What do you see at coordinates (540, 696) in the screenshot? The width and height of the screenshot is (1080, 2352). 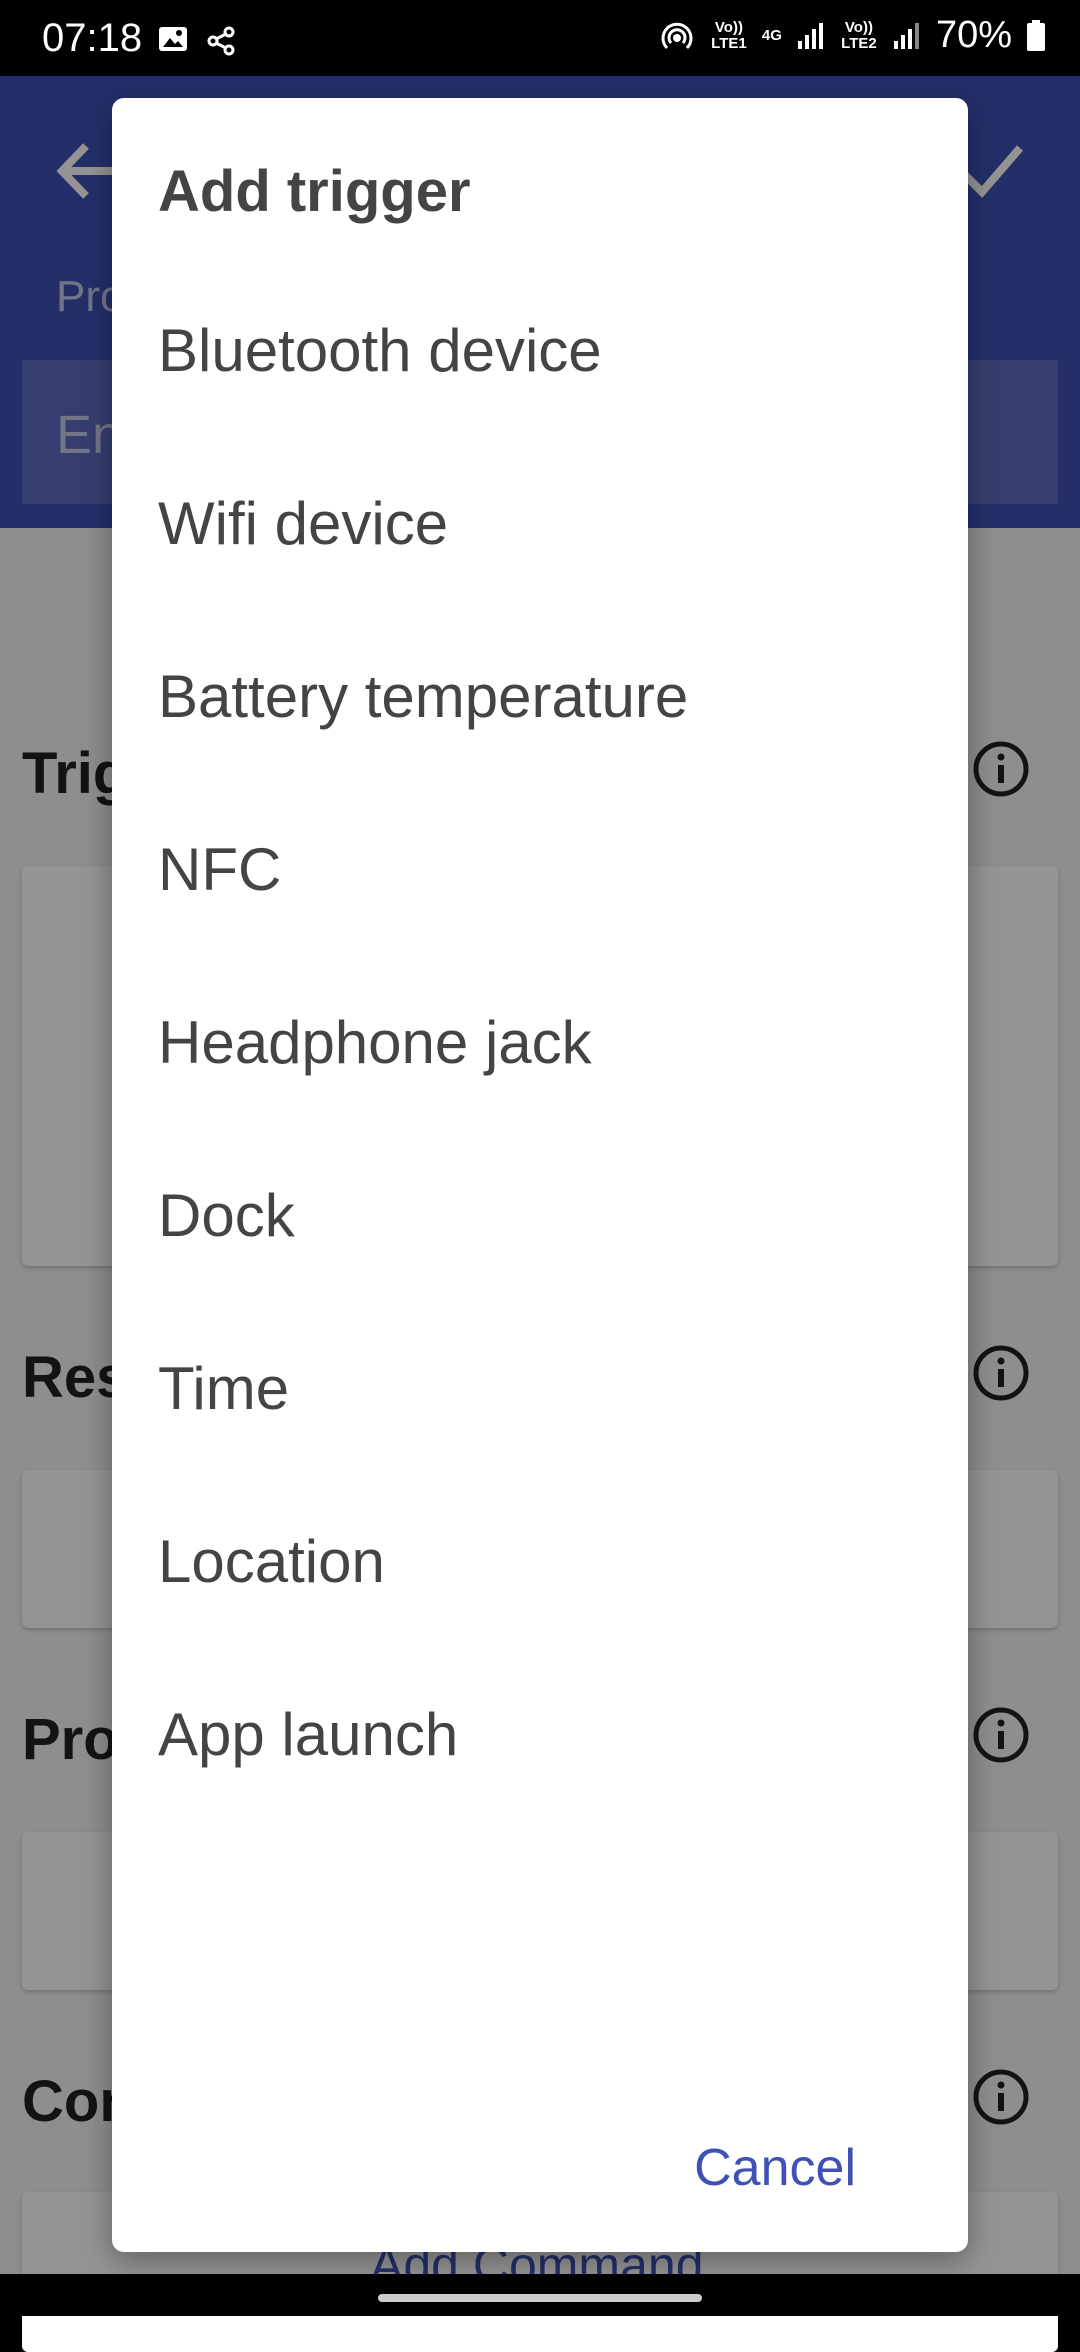 I see `trigger-option-battery-temperature: Battery temperature` at bounding box center [540, 696].